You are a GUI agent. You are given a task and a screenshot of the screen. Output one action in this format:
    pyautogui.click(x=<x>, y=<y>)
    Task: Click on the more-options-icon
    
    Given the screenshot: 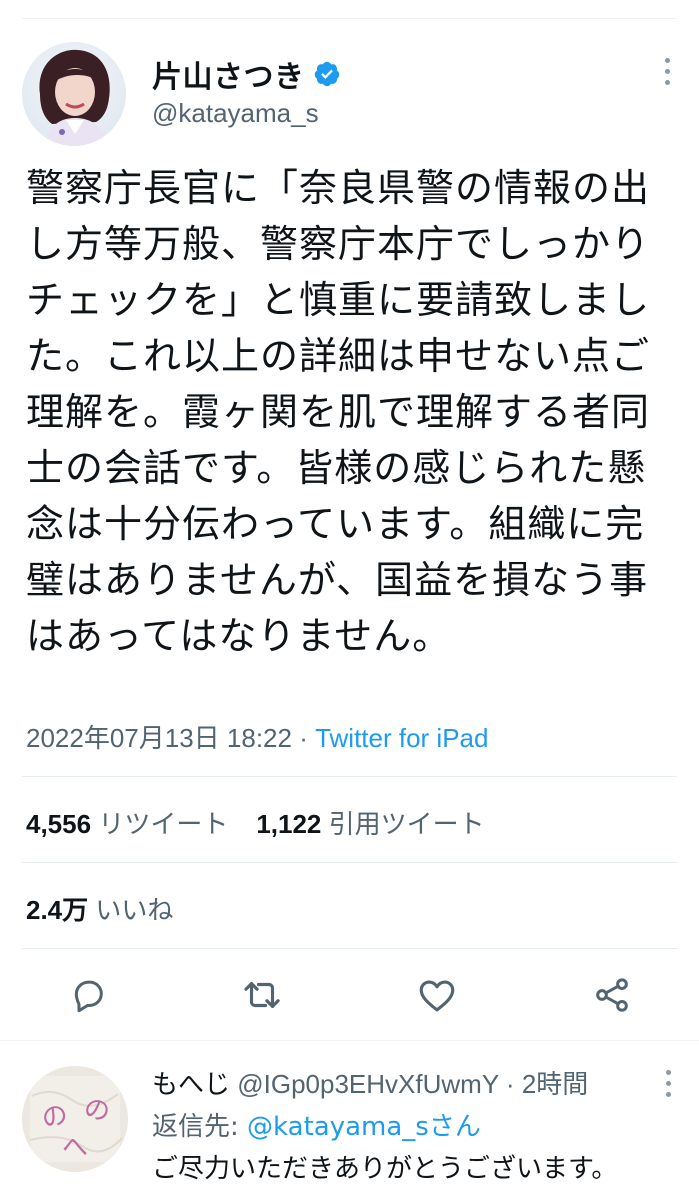 What is the action you would take?
    pyautogui.click(x=667, y=71)
    